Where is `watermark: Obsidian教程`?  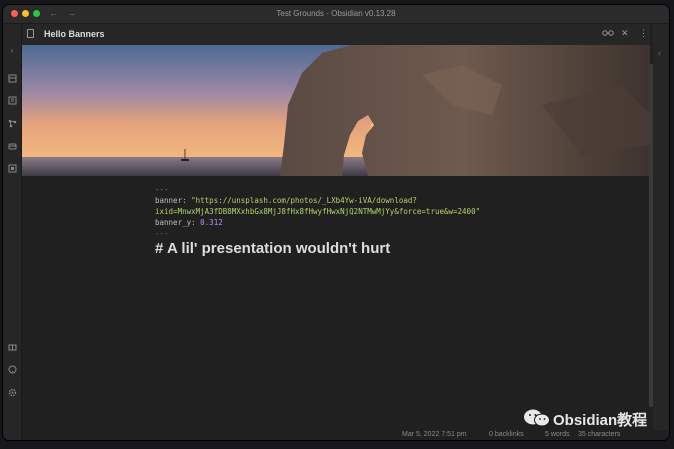 watermark: Obsidian教程 is located at coordinates (591, 418).